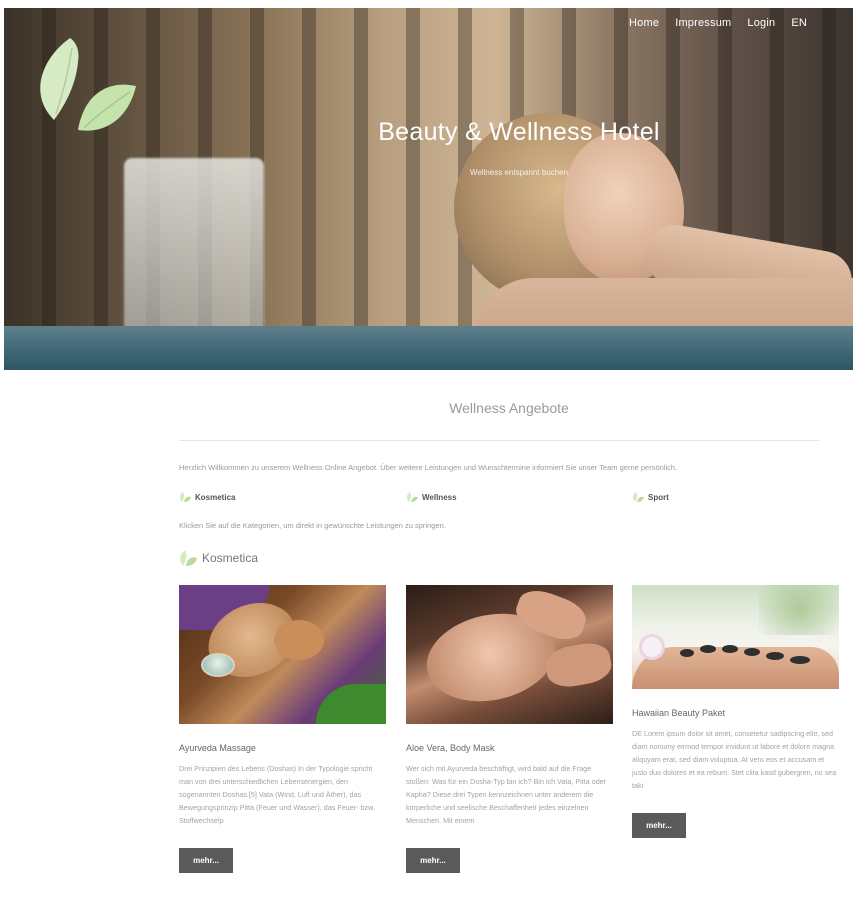  I want to click on divider, so click(499, 440).